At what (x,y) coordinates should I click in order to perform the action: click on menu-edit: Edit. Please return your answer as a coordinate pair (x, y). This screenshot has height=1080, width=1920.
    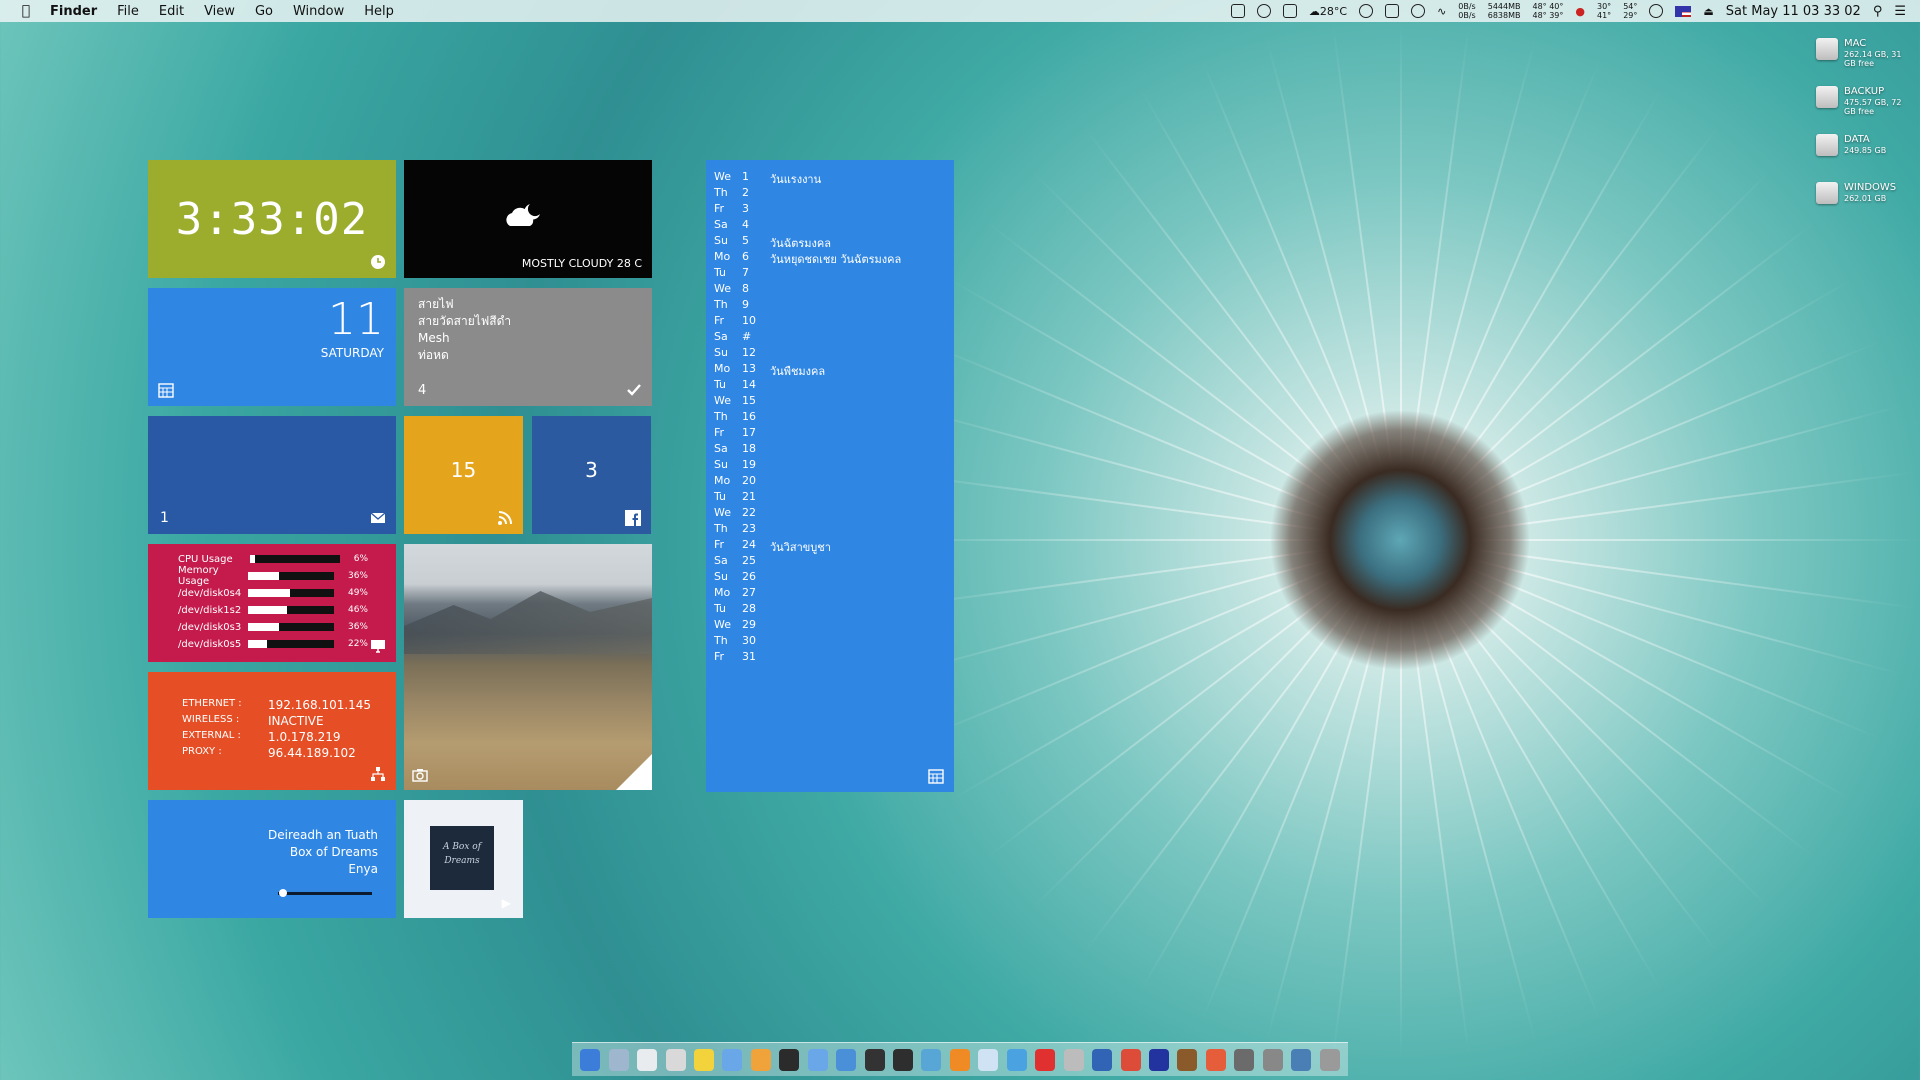
    Looking at the image, I should click on (171, 11).